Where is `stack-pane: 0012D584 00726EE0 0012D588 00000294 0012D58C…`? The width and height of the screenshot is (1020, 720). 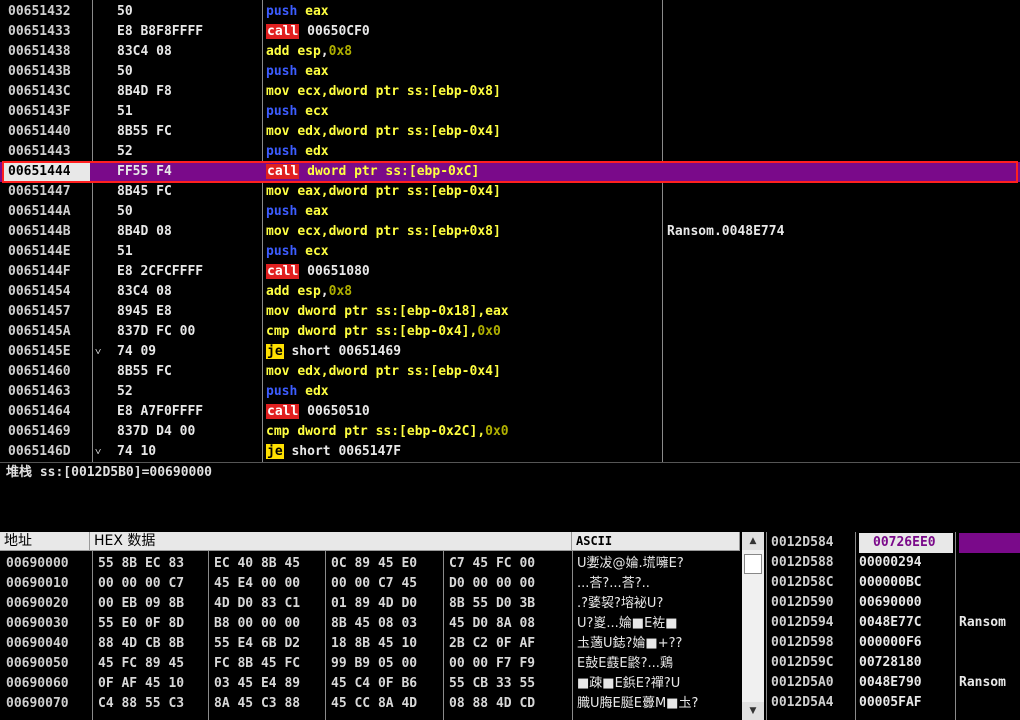 stack-pane: 0012D584 00726EE0 0012D588 00000294 0012D58C… is located at coordinates (893, 626).